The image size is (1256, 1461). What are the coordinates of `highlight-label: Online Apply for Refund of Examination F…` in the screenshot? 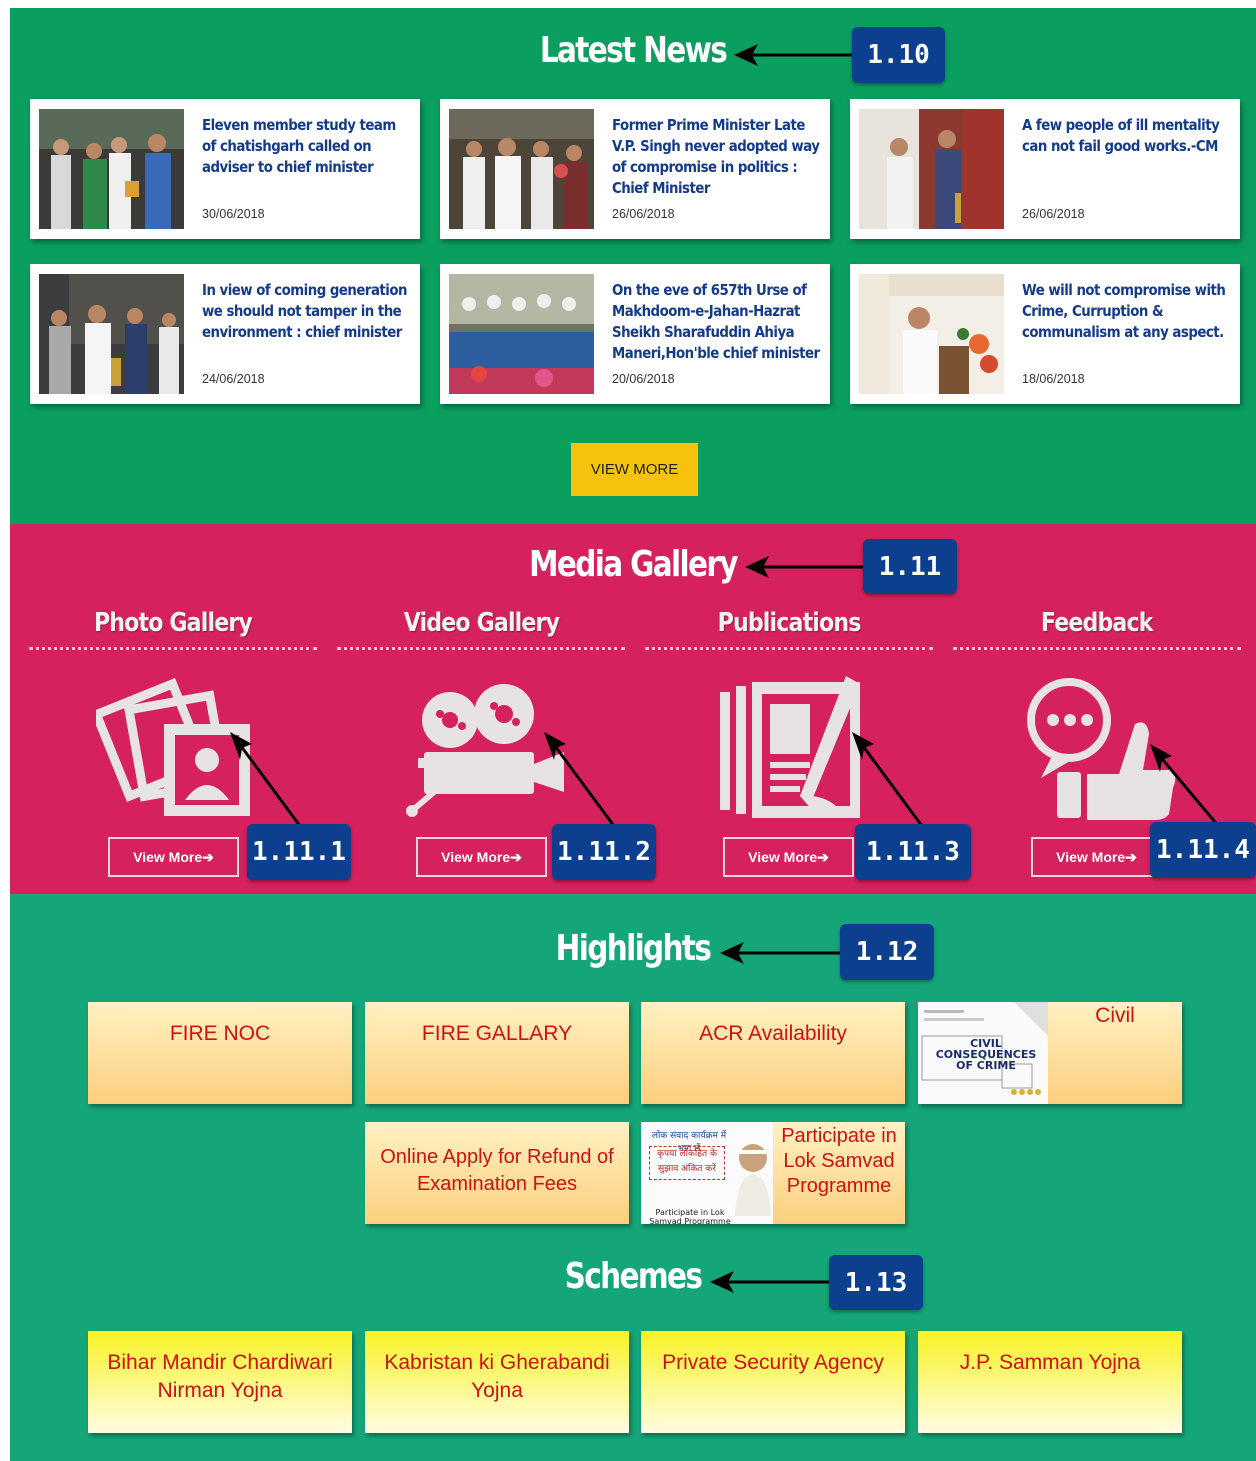 It's located at (497, 1170).